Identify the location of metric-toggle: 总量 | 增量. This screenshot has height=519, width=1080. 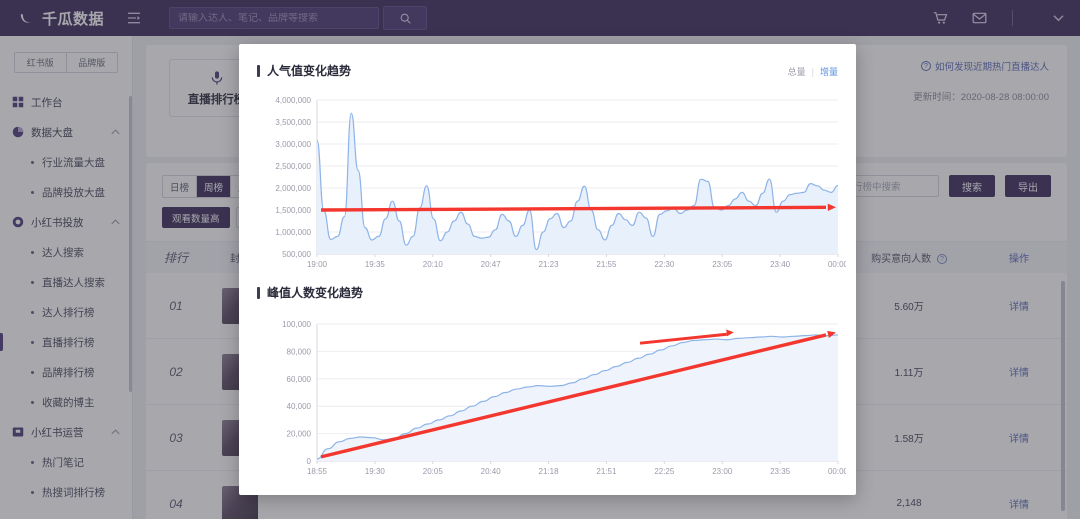
(813, 71).